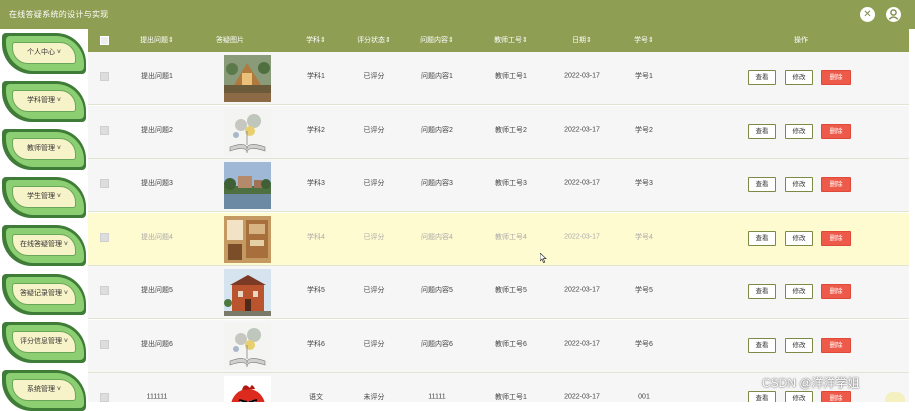 The width and height of the screenshot is (915, 411). What do you see at coordinates (893, 14) in the screenshot?
I see `user-icon` at bounding box center [893, 14].